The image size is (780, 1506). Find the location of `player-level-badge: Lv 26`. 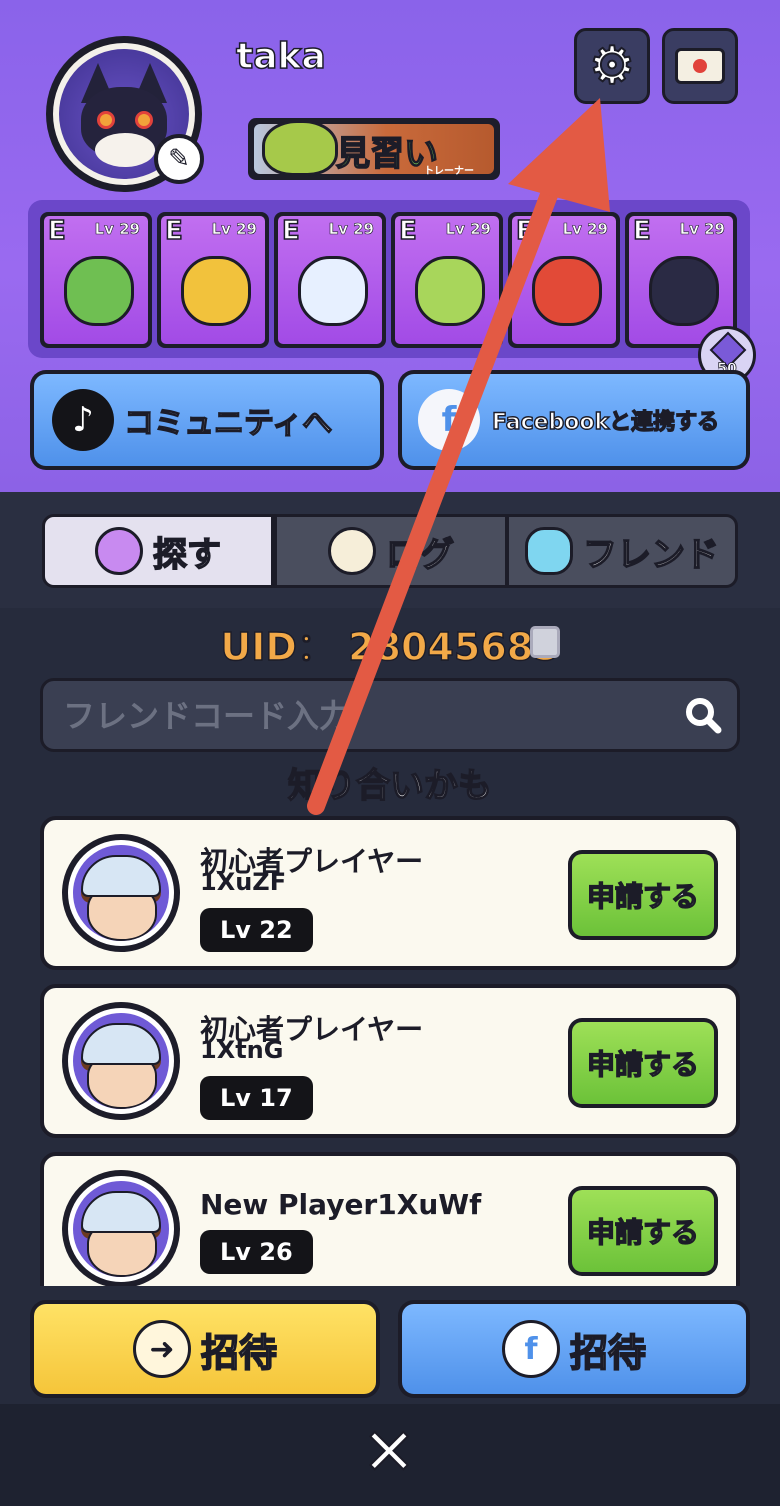

player-level-badge: Lv 26 is located at coordinates (256, 1252).